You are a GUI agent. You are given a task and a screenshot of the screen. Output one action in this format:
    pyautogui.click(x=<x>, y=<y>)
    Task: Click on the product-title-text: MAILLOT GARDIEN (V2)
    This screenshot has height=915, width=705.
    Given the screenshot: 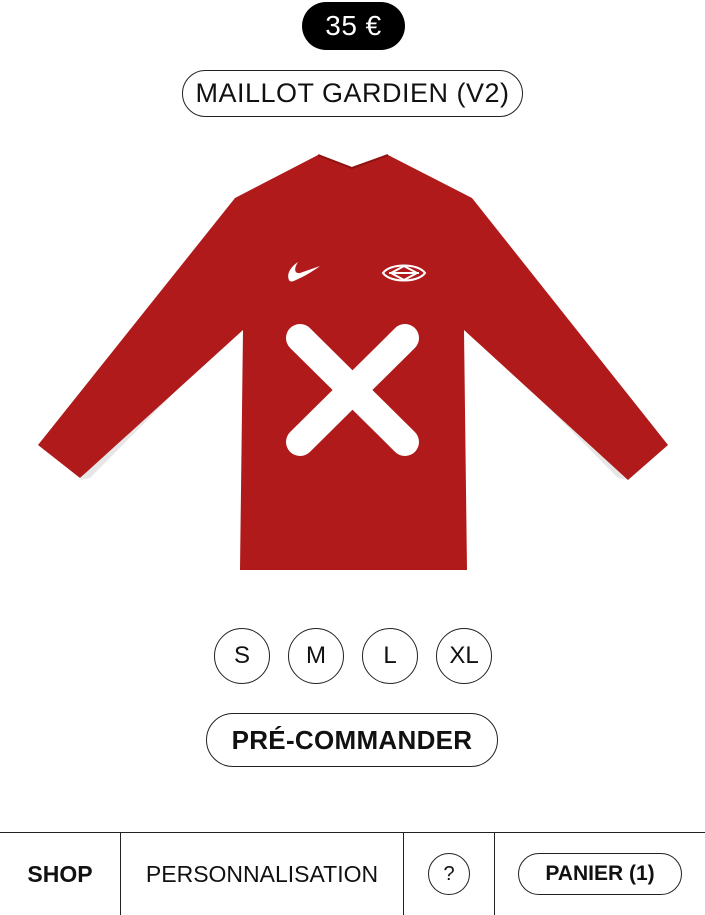 What is the action you would take?
    pyautogui.click(x=352, y=93)
    